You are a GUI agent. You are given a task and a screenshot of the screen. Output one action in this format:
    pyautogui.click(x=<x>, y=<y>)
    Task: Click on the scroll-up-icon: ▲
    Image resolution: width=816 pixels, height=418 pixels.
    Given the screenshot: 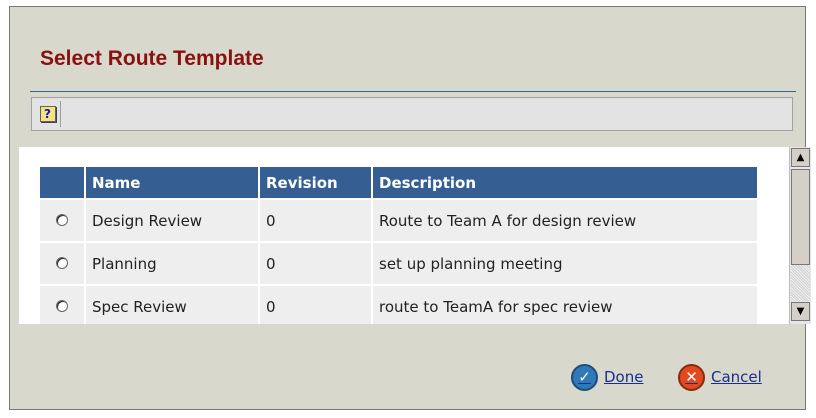 What is the action you would take?
    pyautogui.click(x=800, y=157)
    